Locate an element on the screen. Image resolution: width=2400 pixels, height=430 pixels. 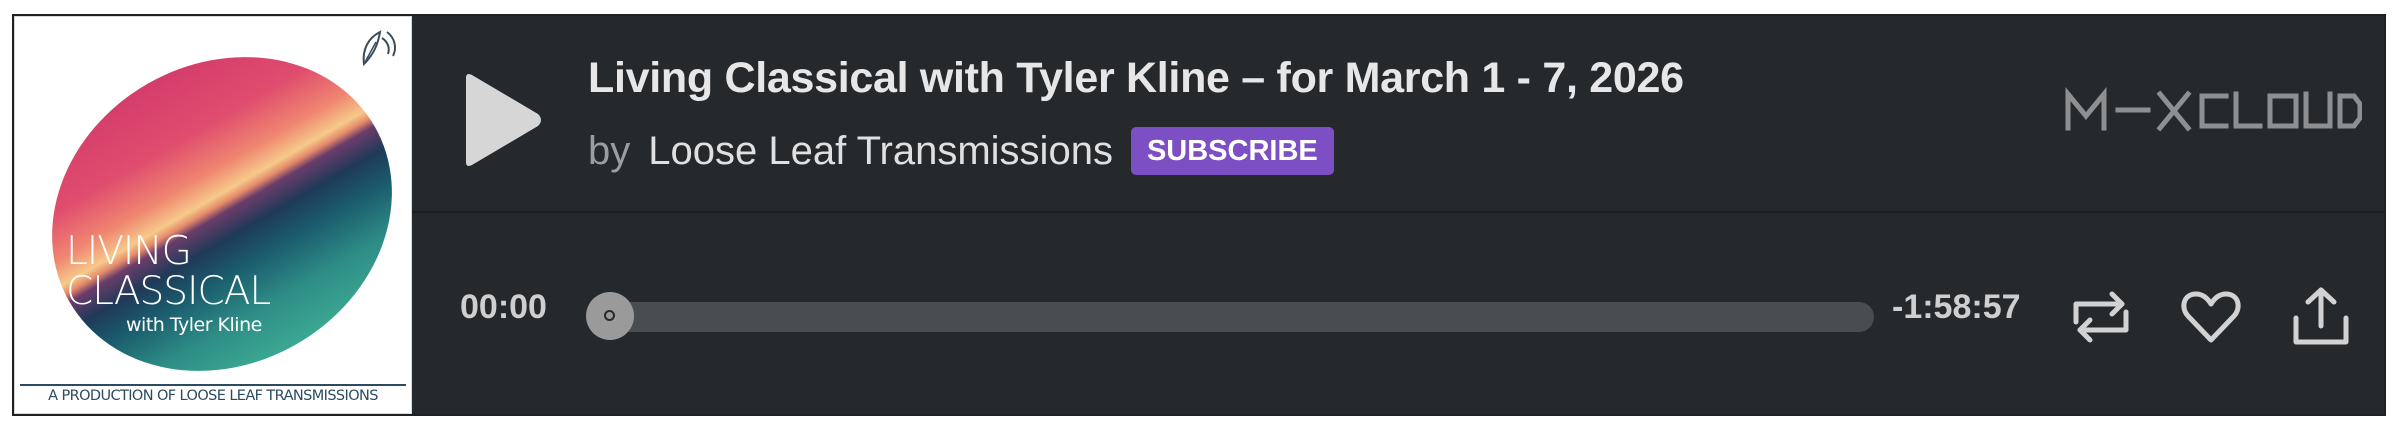
progress-track is located at coordinates (1230, 316).